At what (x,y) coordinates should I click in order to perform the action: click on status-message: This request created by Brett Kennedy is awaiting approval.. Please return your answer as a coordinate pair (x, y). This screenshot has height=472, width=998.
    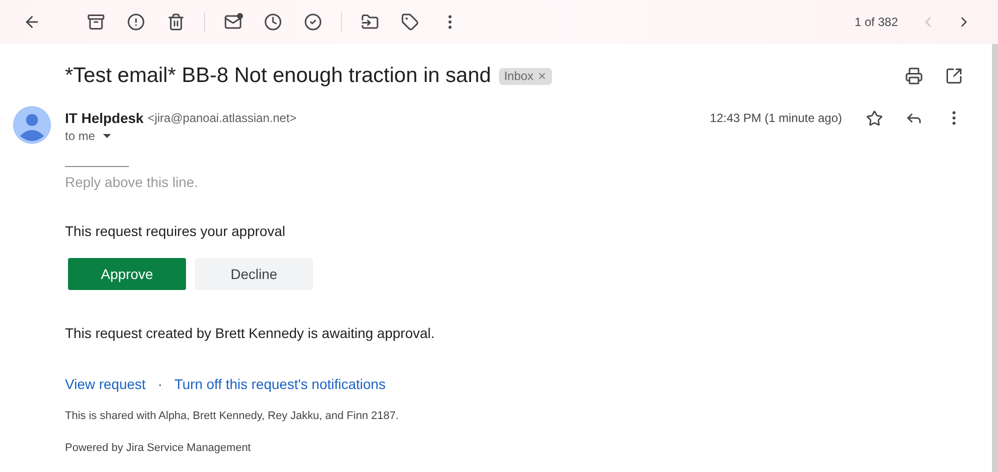
    Looking at the image, I should click on (250, 333).